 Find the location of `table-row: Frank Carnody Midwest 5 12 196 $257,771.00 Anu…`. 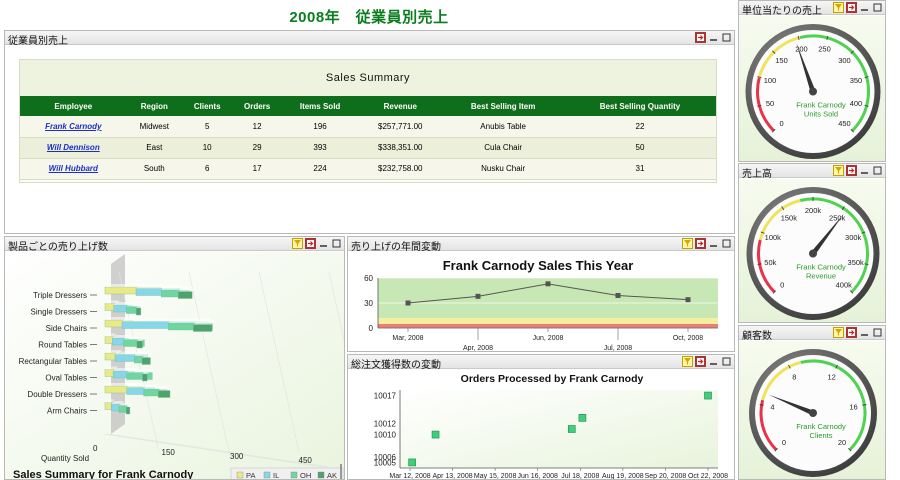

table-row: Frank Carnody Midwest 5 12 196 $257,771.00 Anu… is located at coordinates (368, 127).